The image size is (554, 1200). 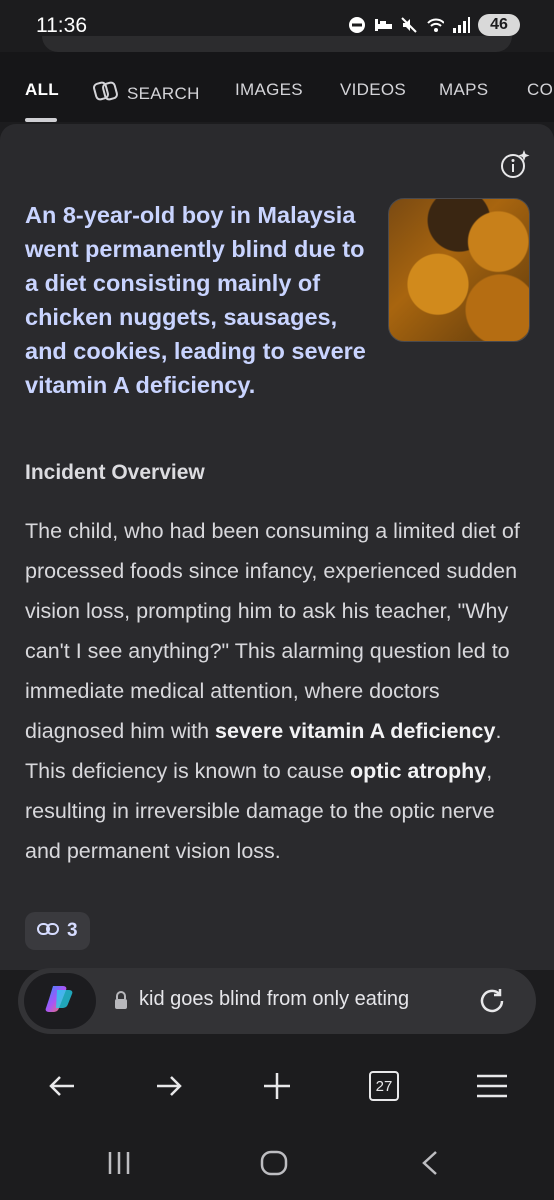 What do you see at coordinates (106, 93) in the screenshot?
I see `copilot-search-icon` at bounding box center [106, 93].